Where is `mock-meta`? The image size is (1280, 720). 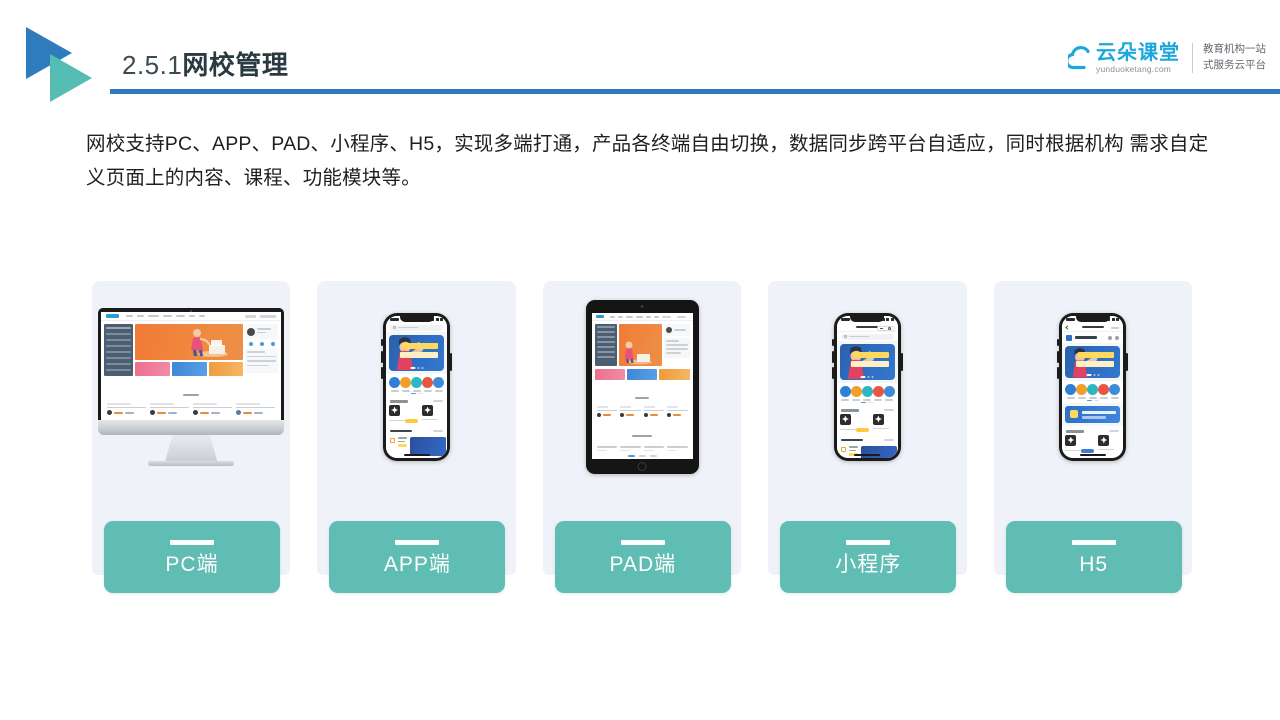 mock-meta is located at coordinates (130, 412).